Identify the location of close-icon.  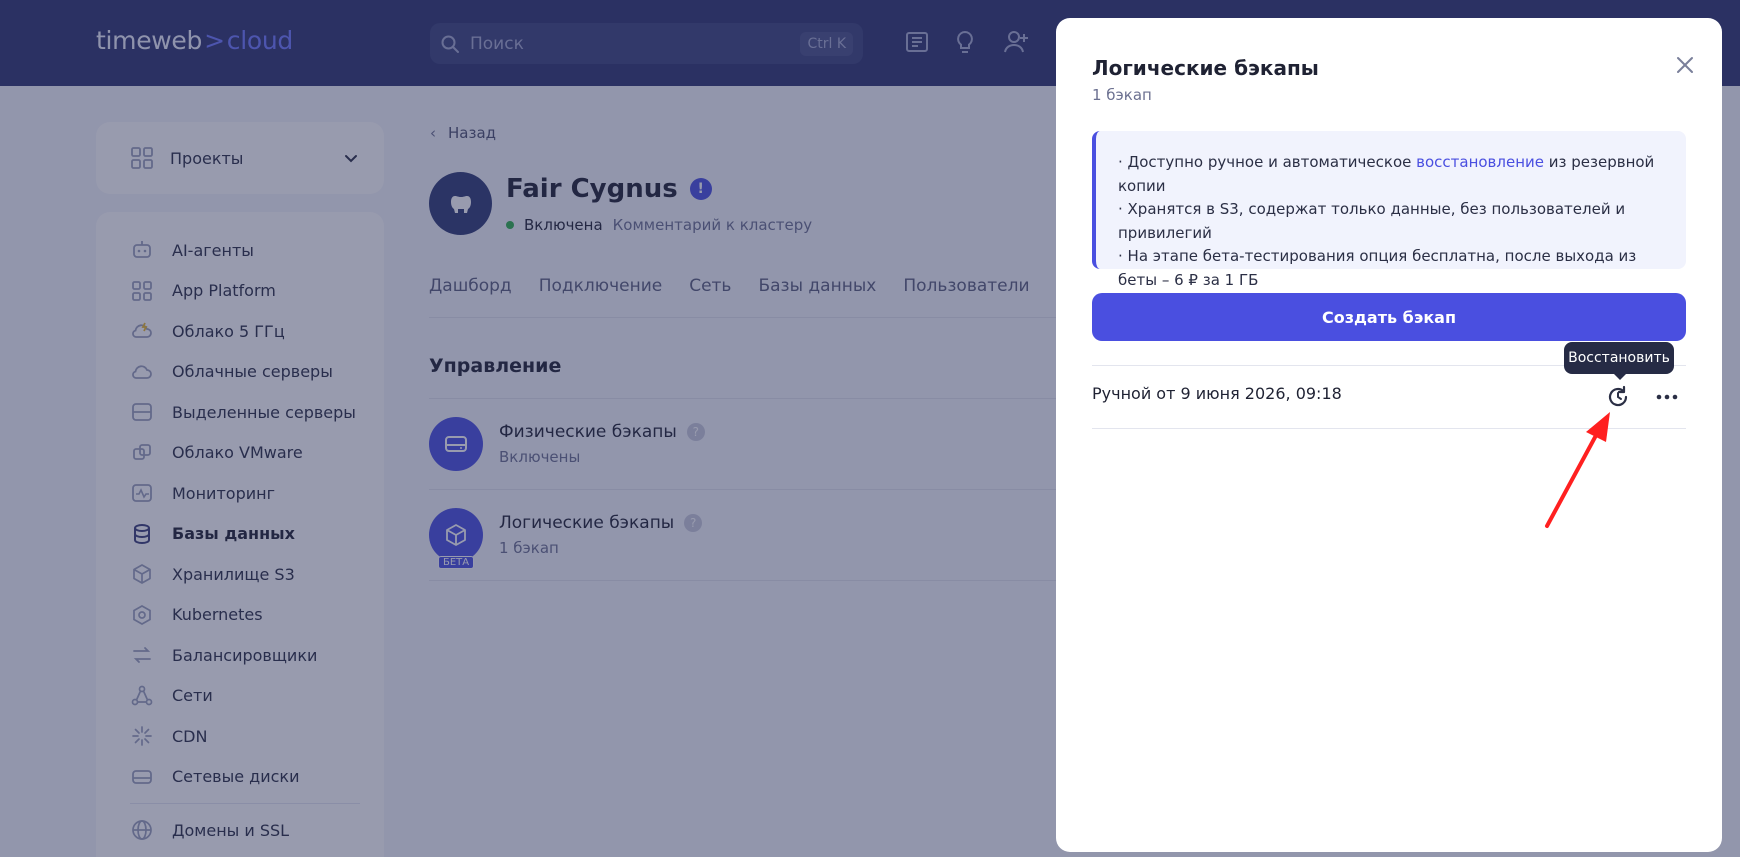
(1685, 65).